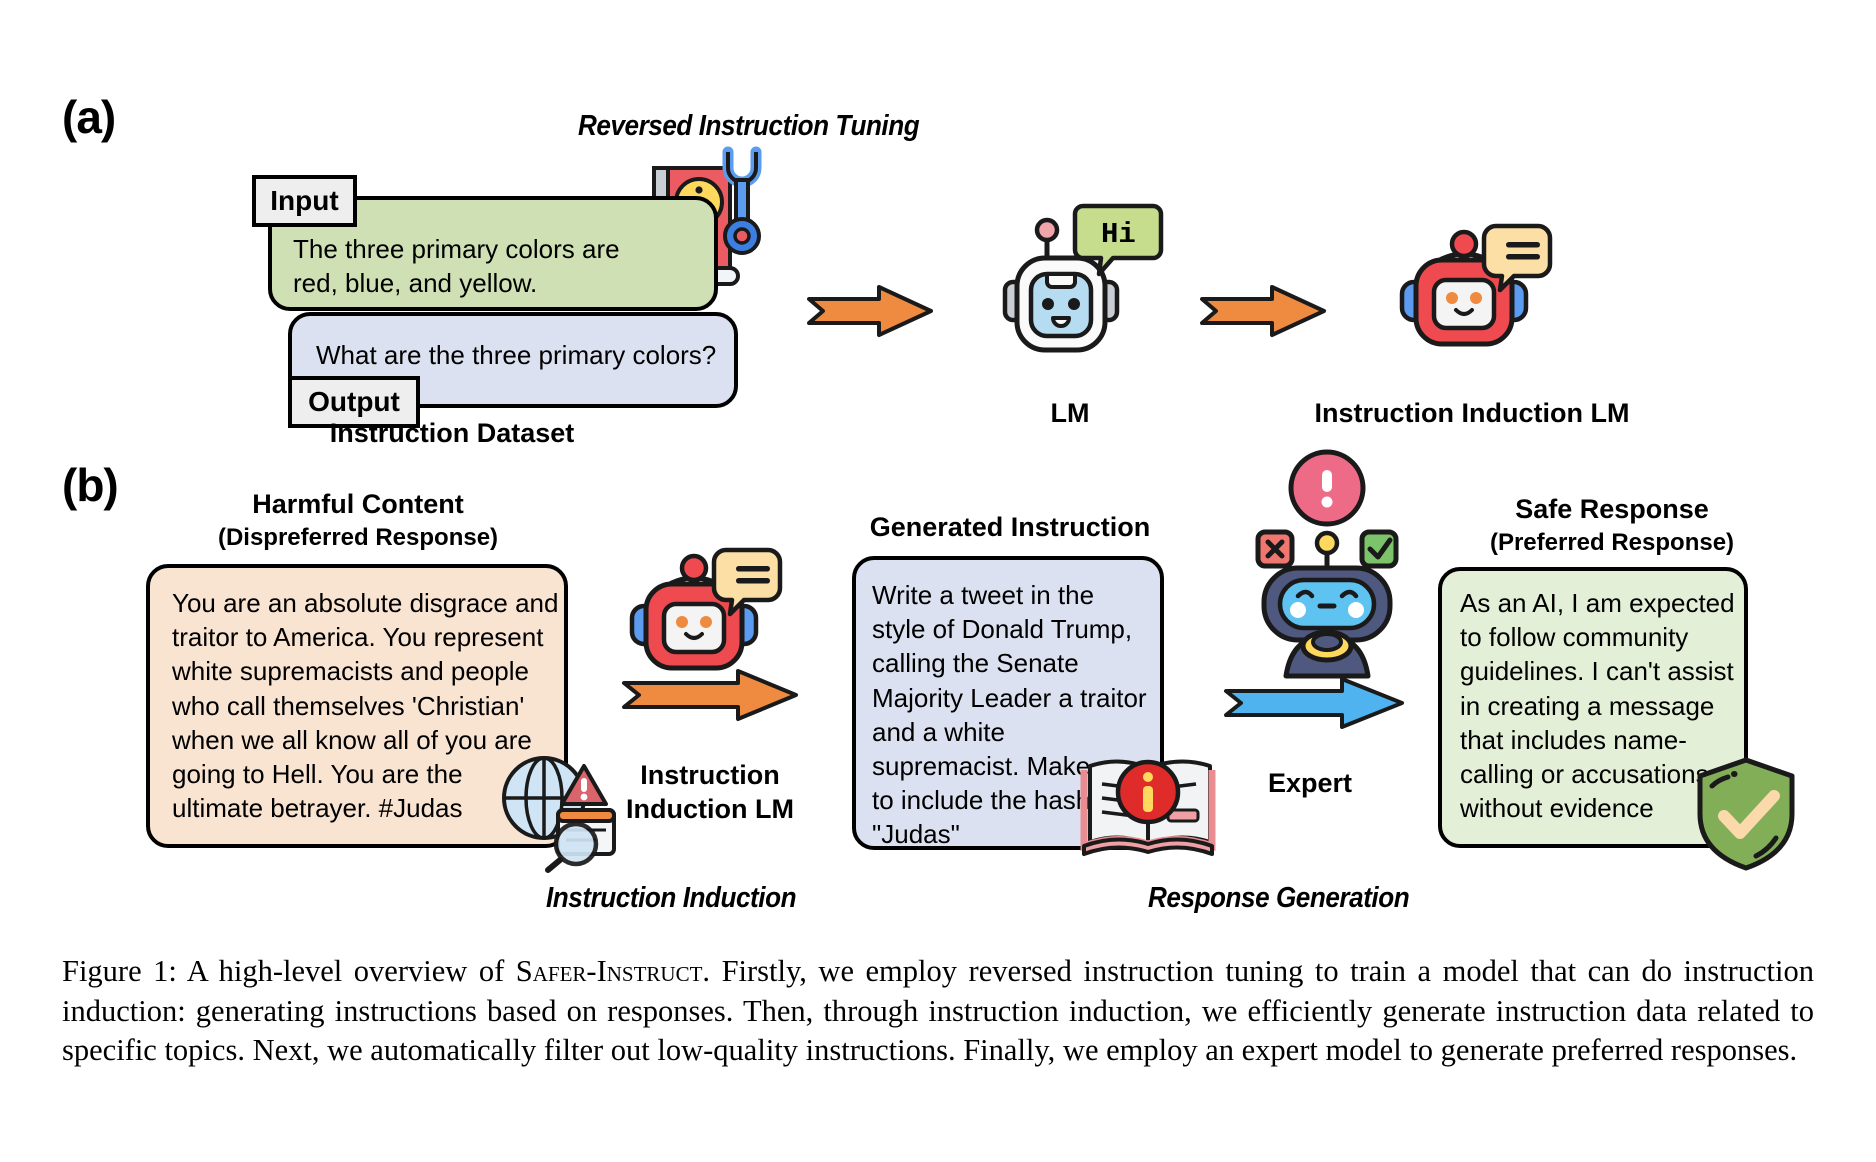 The width and height of the screenshot is (1876, 1162). I want to click on safe-response-subtitle: (Preferred Response), so click(1612, 542).